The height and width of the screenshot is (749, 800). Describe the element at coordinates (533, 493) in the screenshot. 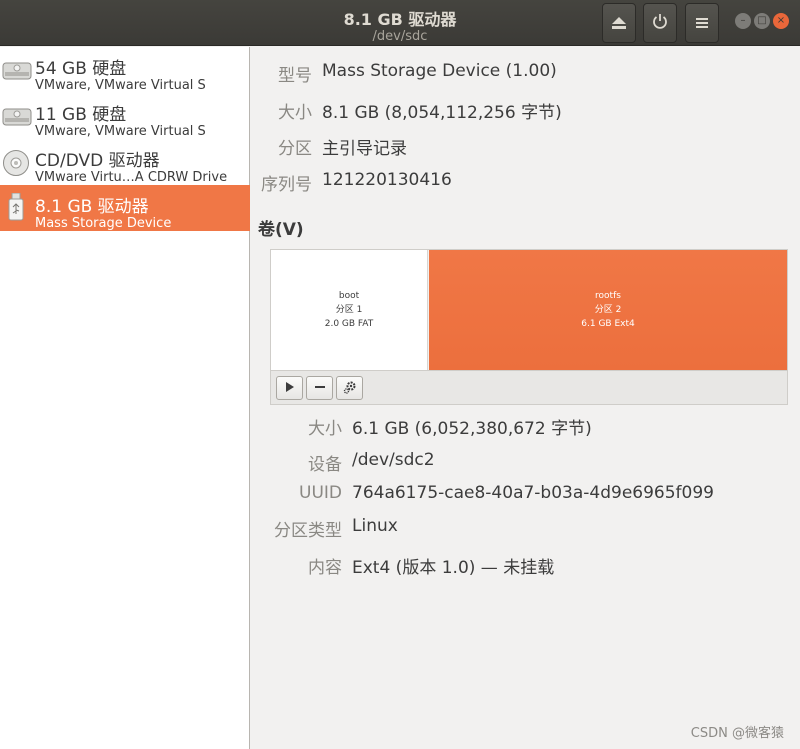

I see `uuid-value: 764a6175-cae8-40a7-b03a-4d9e6965f099` at that location.